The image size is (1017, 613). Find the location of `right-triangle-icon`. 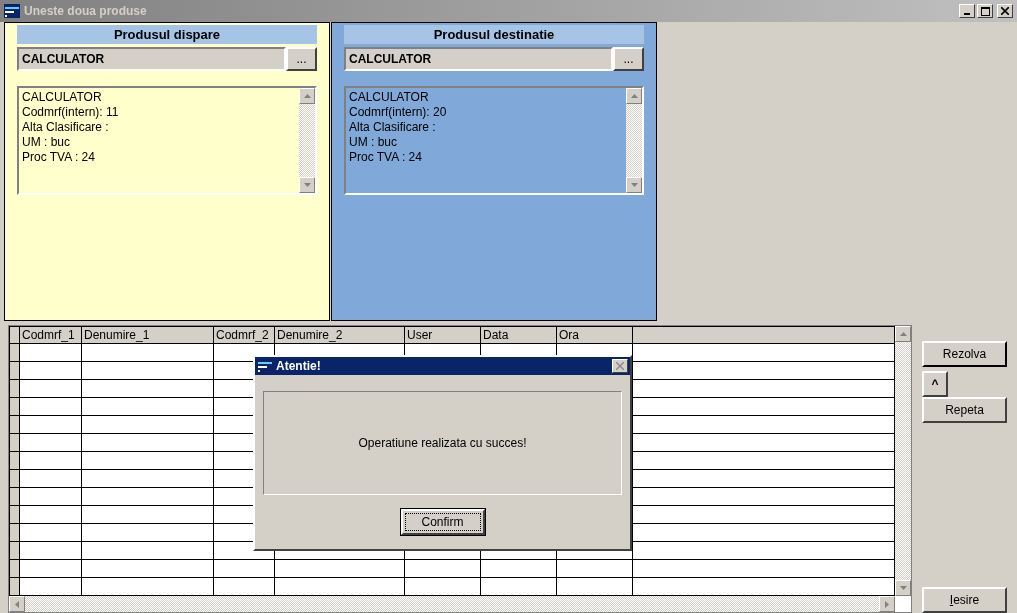

right-triangle-icon is located at coordinates (887, 604).